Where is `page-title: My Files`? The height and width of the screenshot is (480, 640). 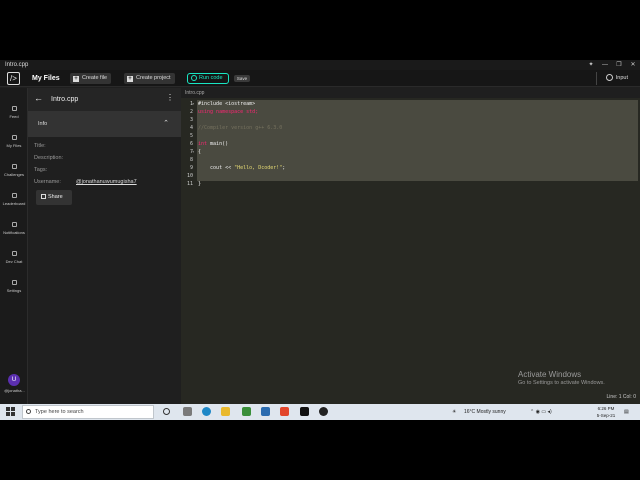 page-title: My Files is located at coordinates (46, 78).